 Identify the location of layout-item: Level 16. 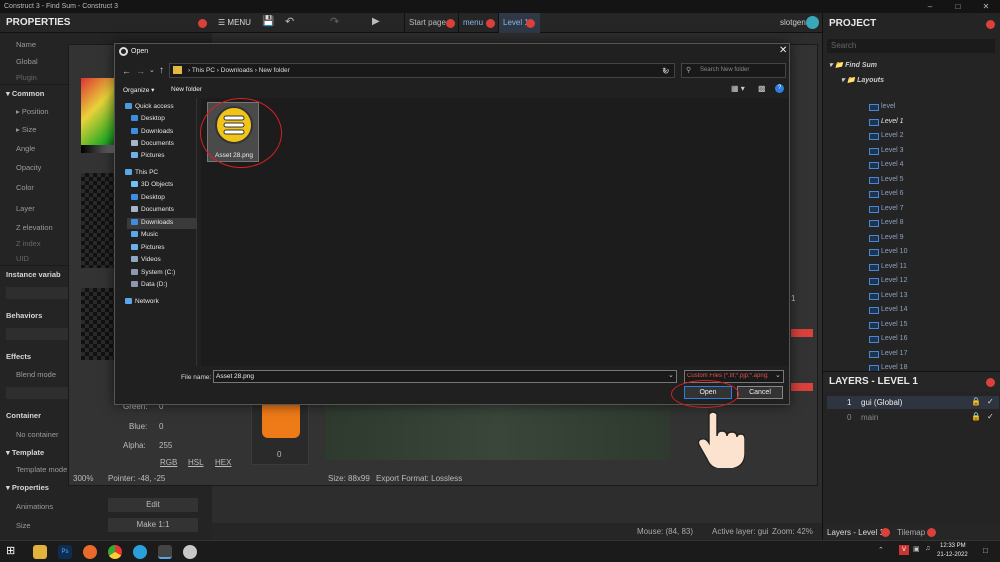
(894, 338).